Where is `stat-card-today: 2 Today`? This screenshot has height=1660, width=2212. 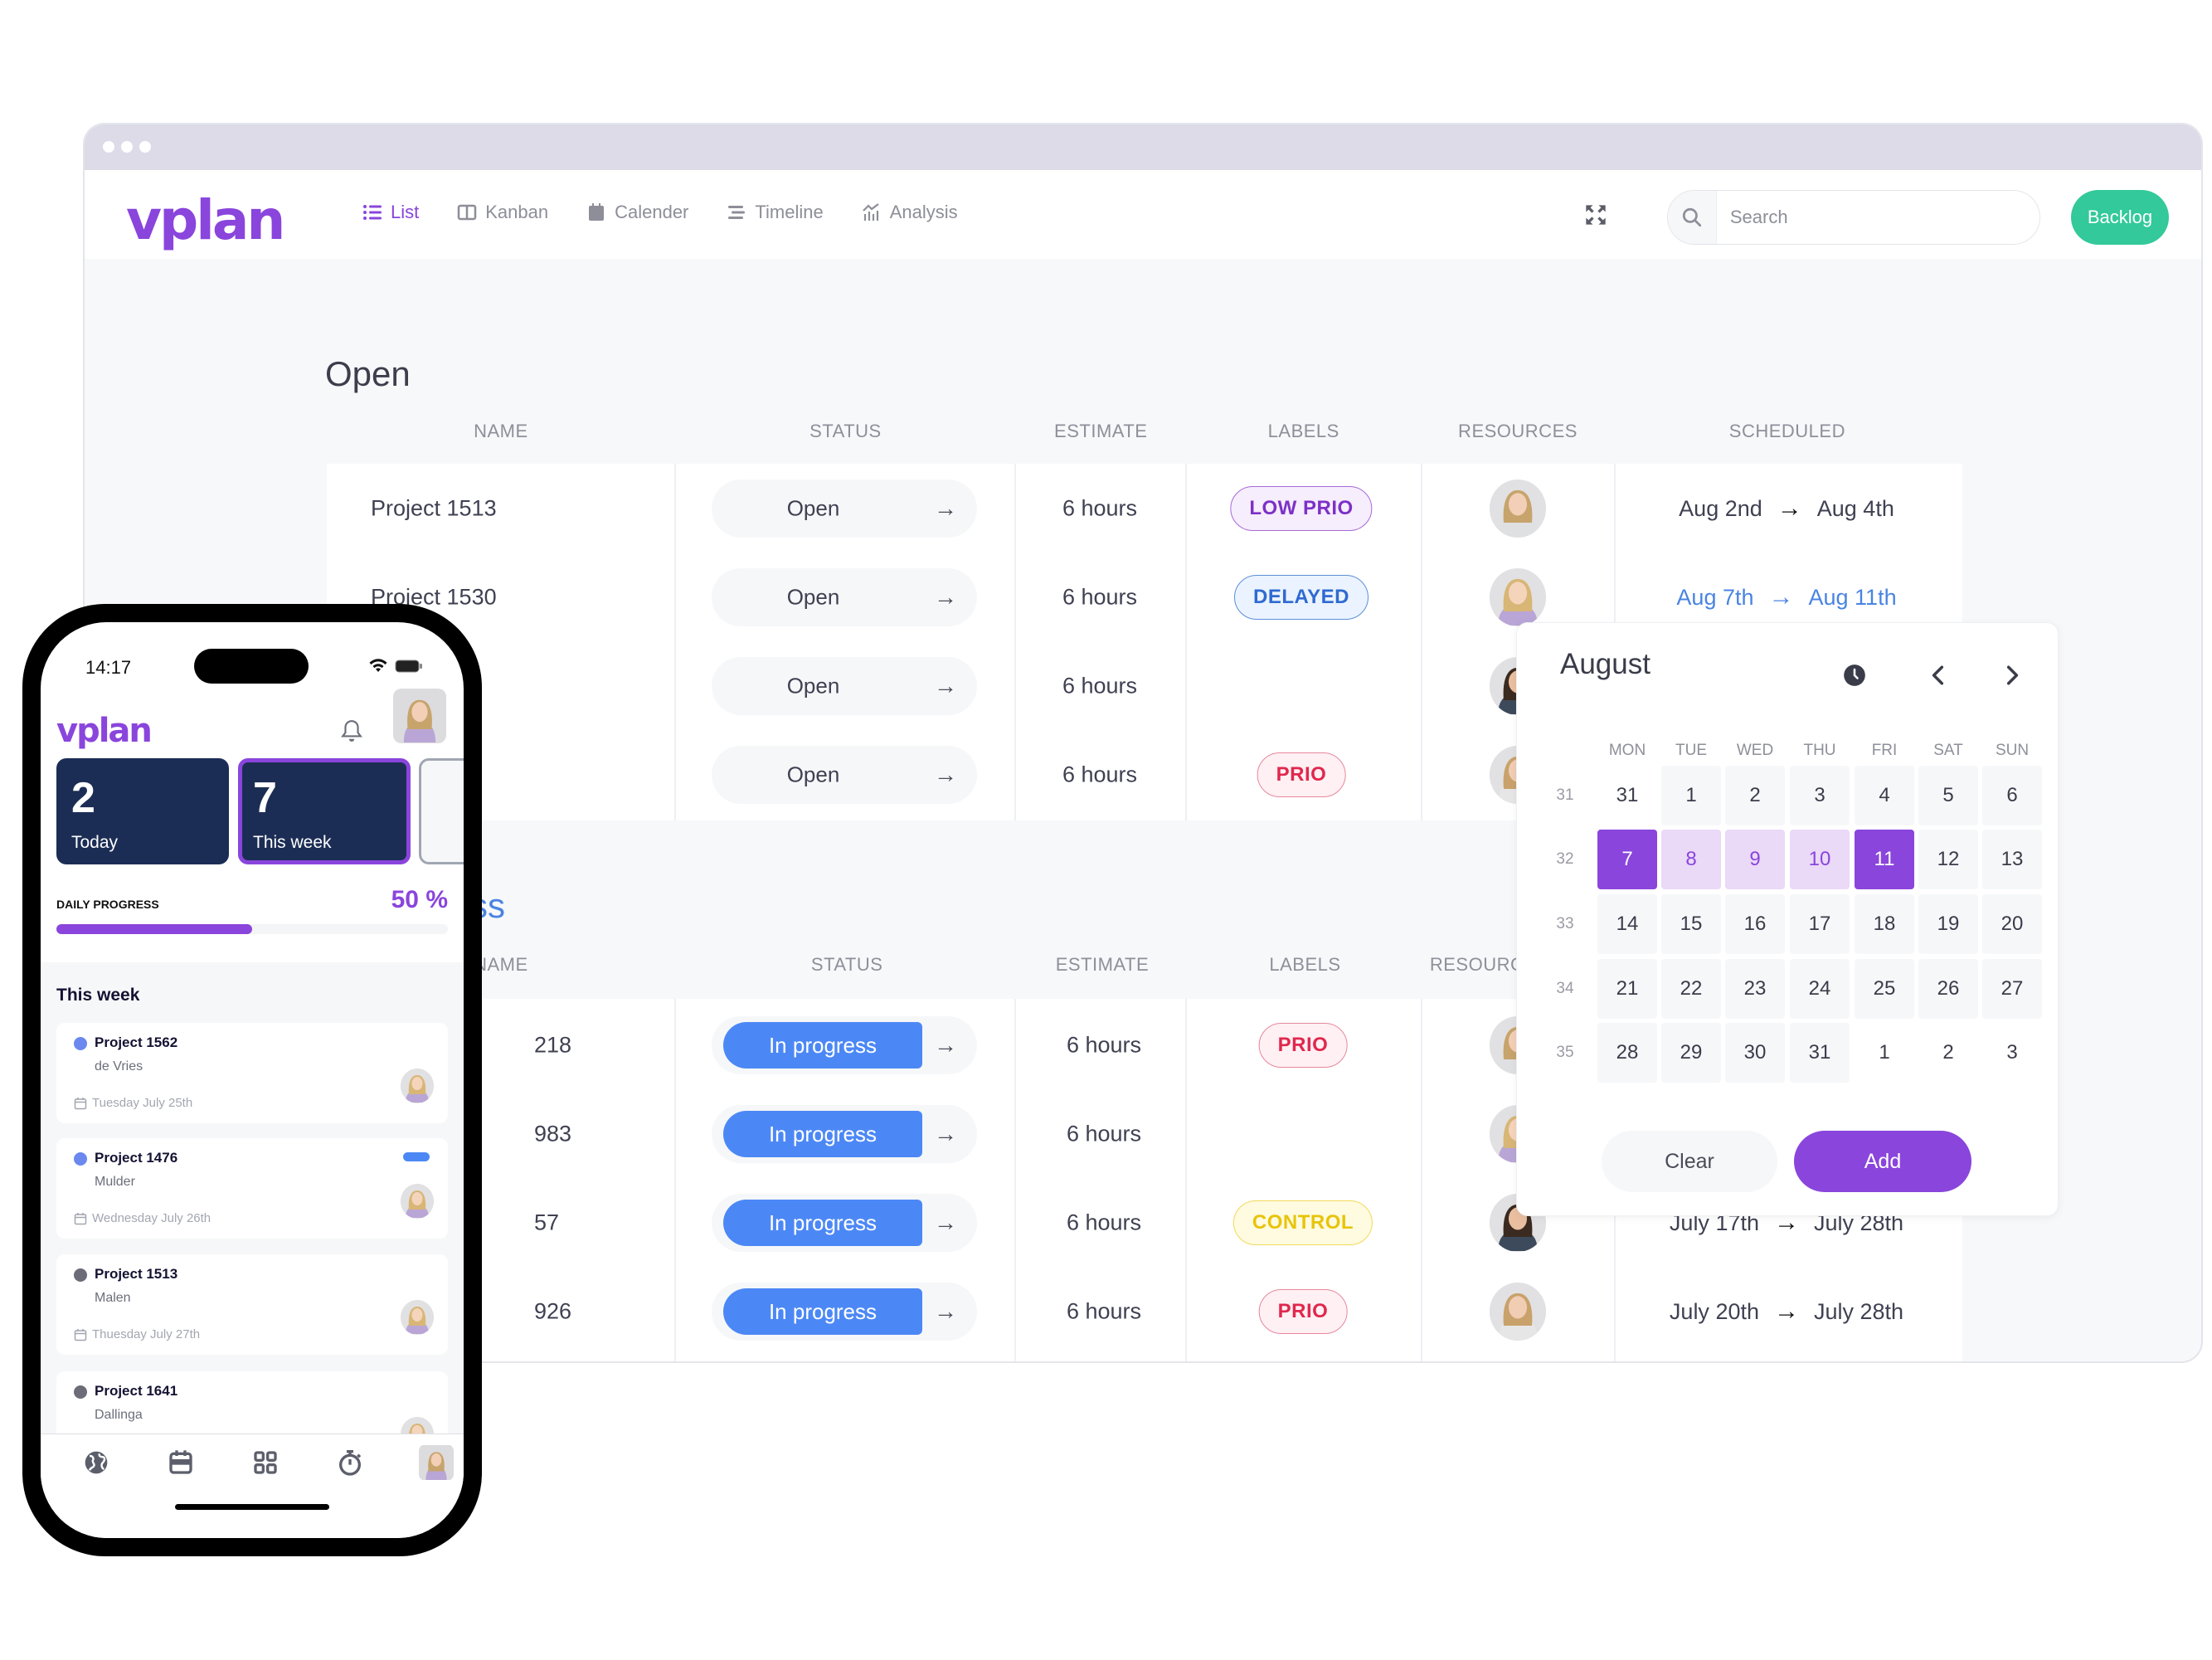
stat-card-today: 2 Today is located at coordinates (142, 811).